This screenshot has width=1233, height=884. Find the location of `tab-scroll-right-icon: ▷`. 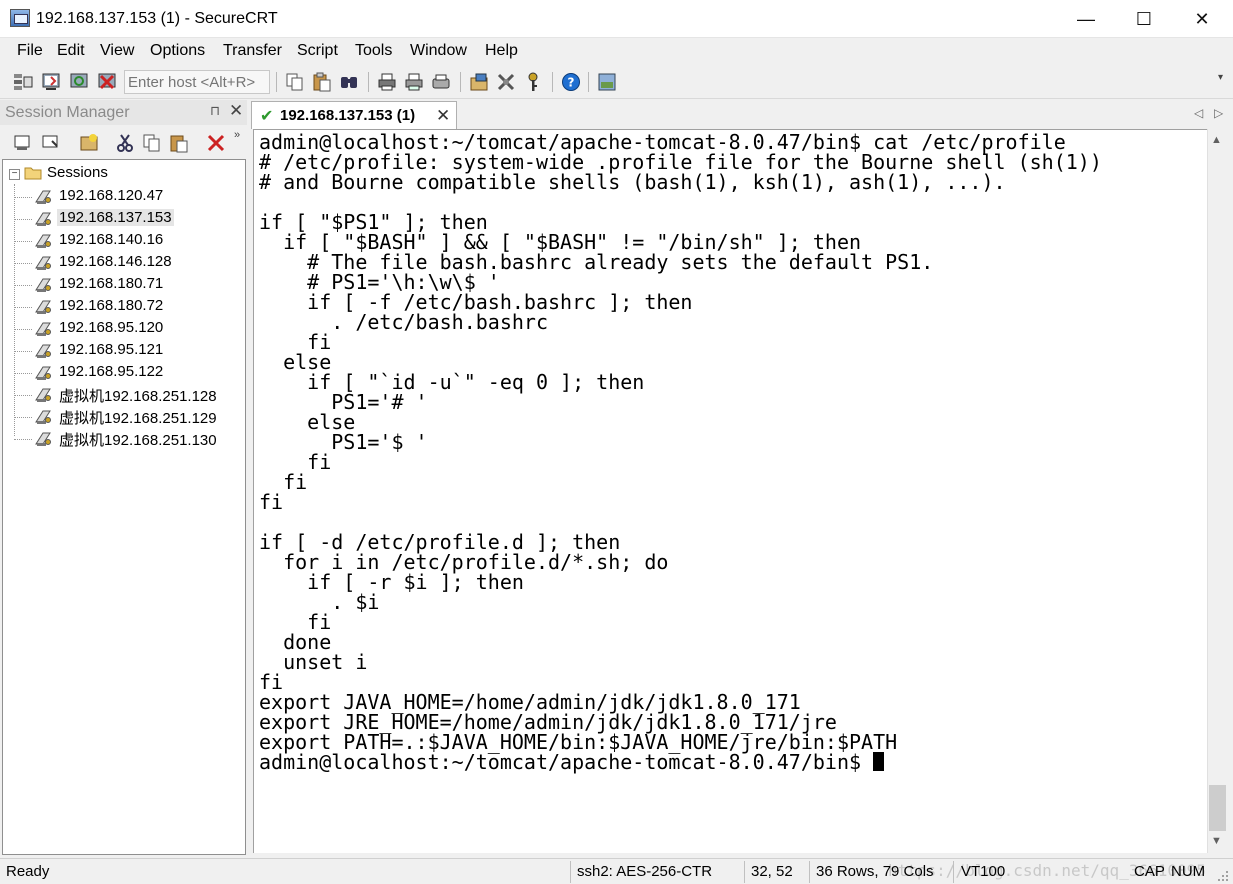

tab-scroll-right-icon: ▷ is located at coordinates (1218, 113).